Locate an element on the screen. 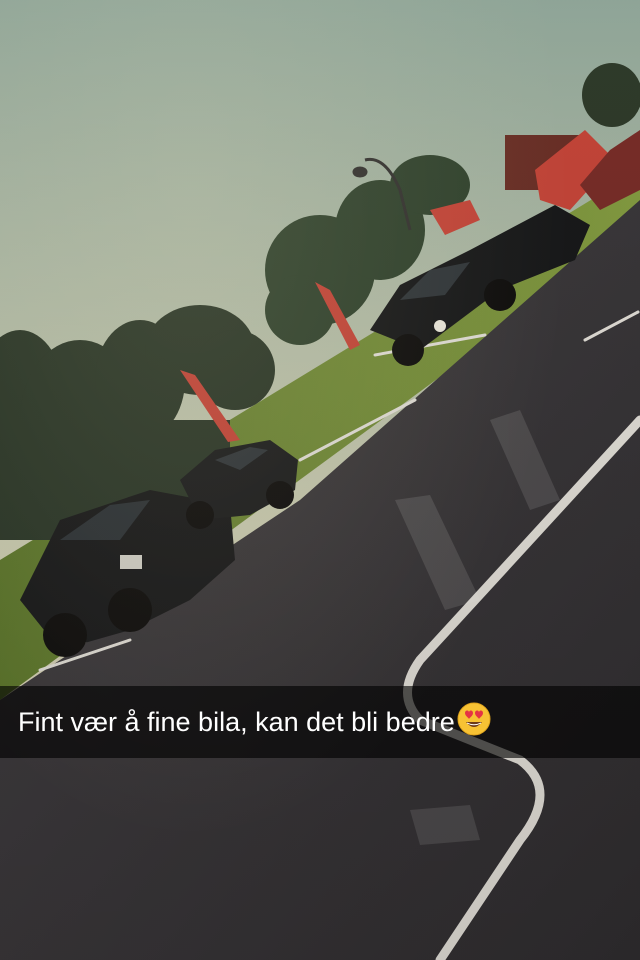 This screenshot has height=960, width=640. heart-eyes-emoji-icon is located at coordinates (474, 719).